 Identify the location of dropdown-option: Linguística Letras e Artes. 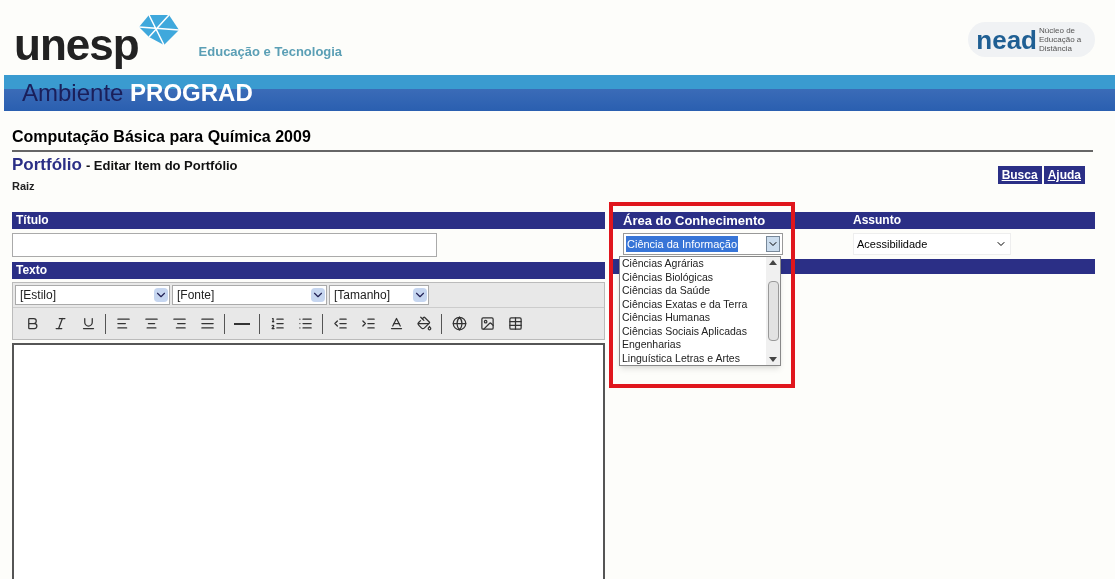
(693, 358).